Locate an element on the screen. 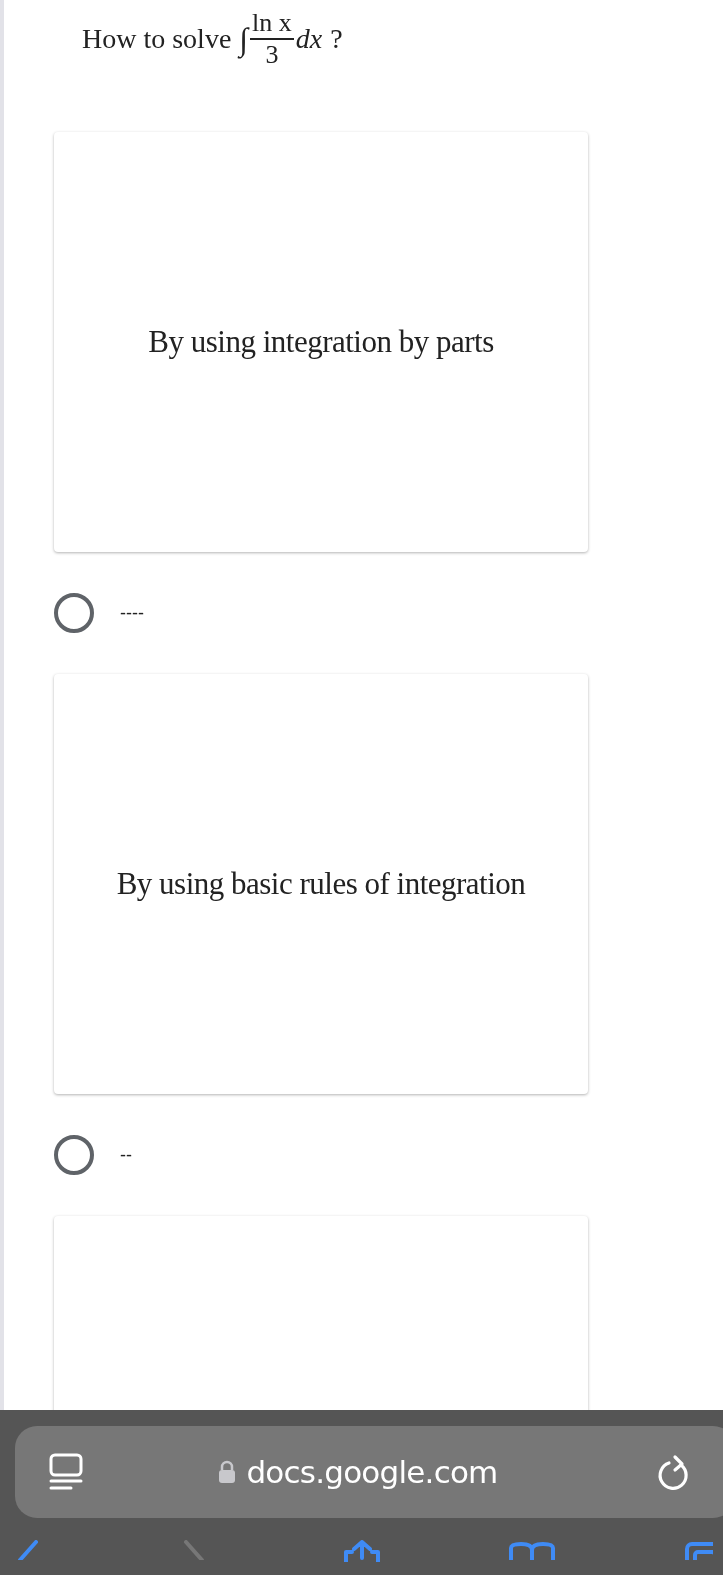 Image resolution: width=723 pixels, height=1575 pixels. address-bar: docs.google.com is located at coordinates (369, 1472).